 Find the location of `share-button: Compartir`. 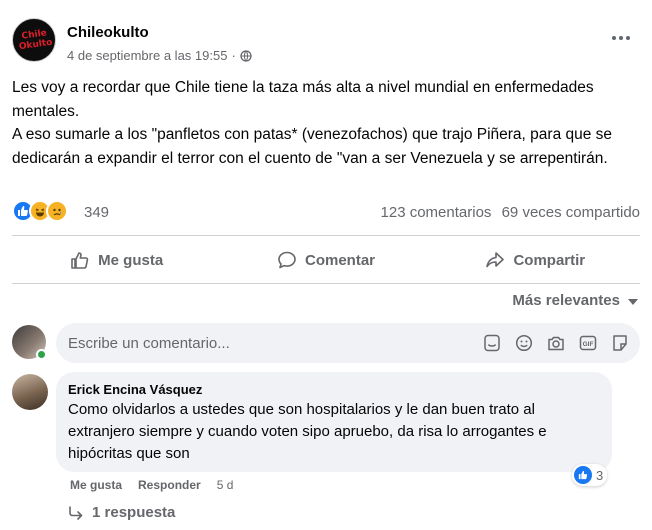

share-button: Compartir is located at coordinates (535, 260).